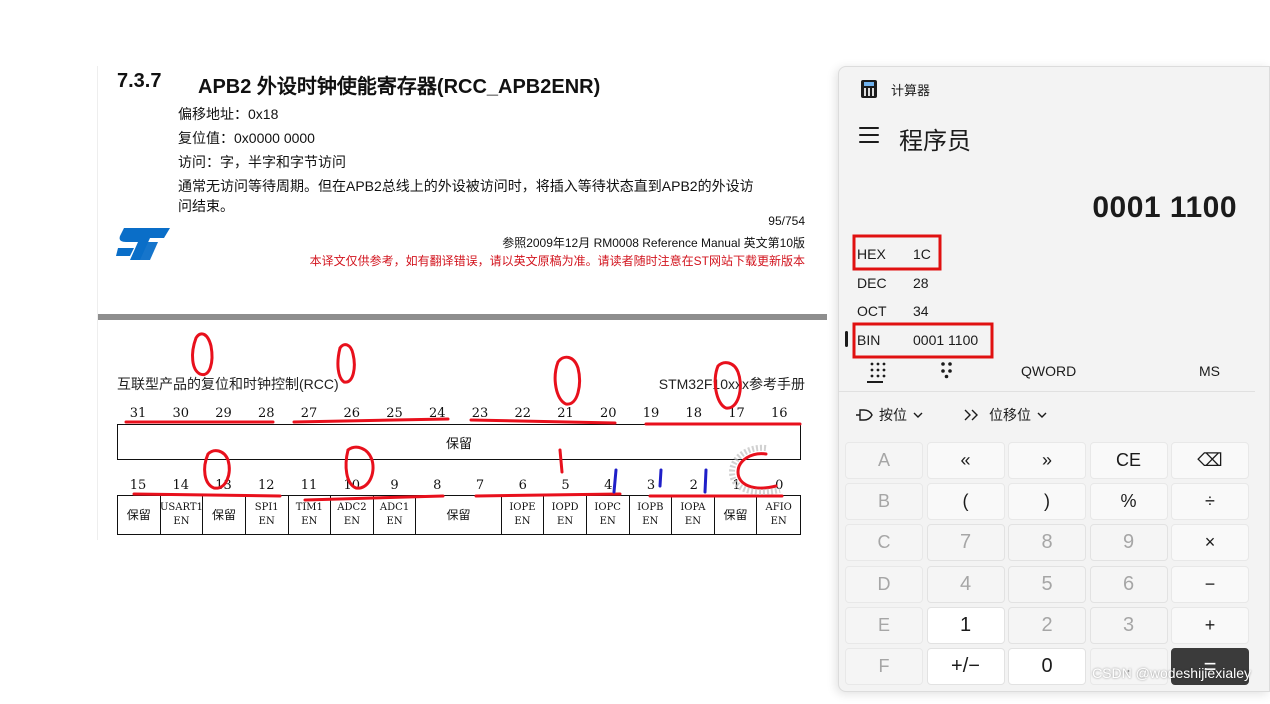 The width and height of the screenshot is (1270, 704). I want to click on high-bit-16: 16, so click(779, 413).